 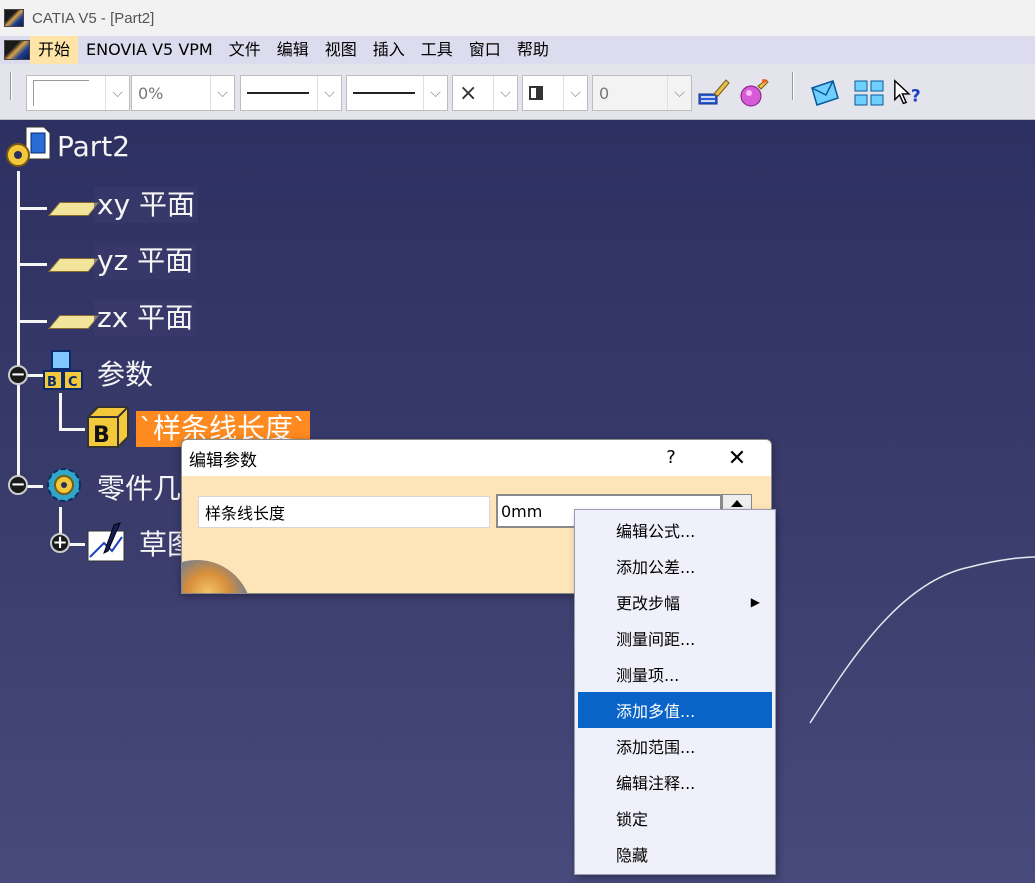 I want to click on parameter-name-field: 样条线长度, so click(x=344, y=512).